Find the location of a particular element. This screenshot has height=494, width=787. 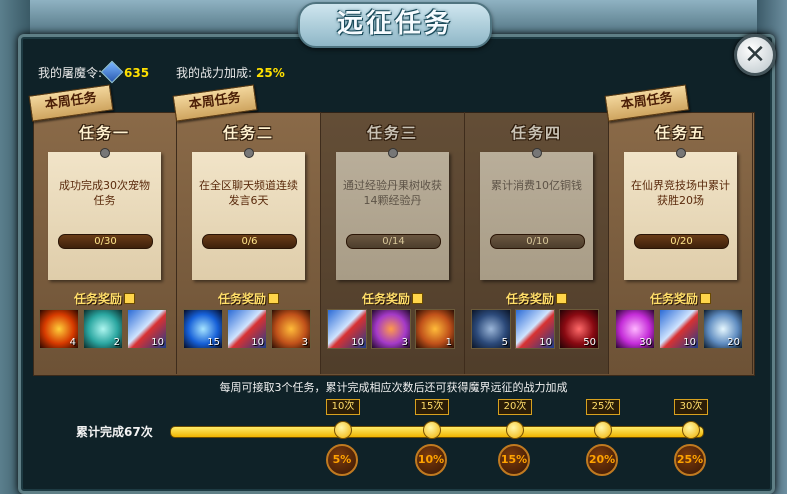

task-description: 在全区聊天频道连续发言6天 is located at coordinates (248, 193).